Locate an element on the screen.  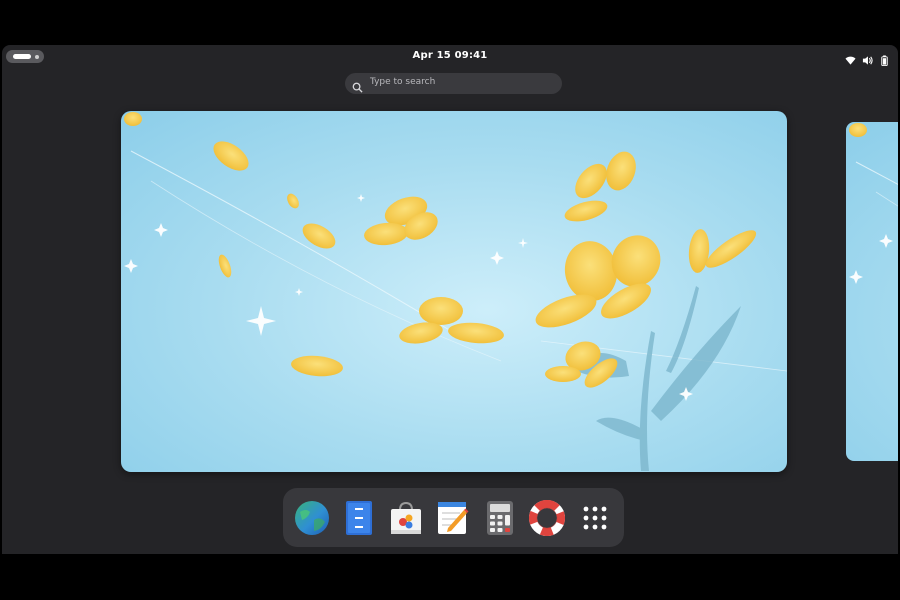
volume-icon is located at coordinates (867, 58).